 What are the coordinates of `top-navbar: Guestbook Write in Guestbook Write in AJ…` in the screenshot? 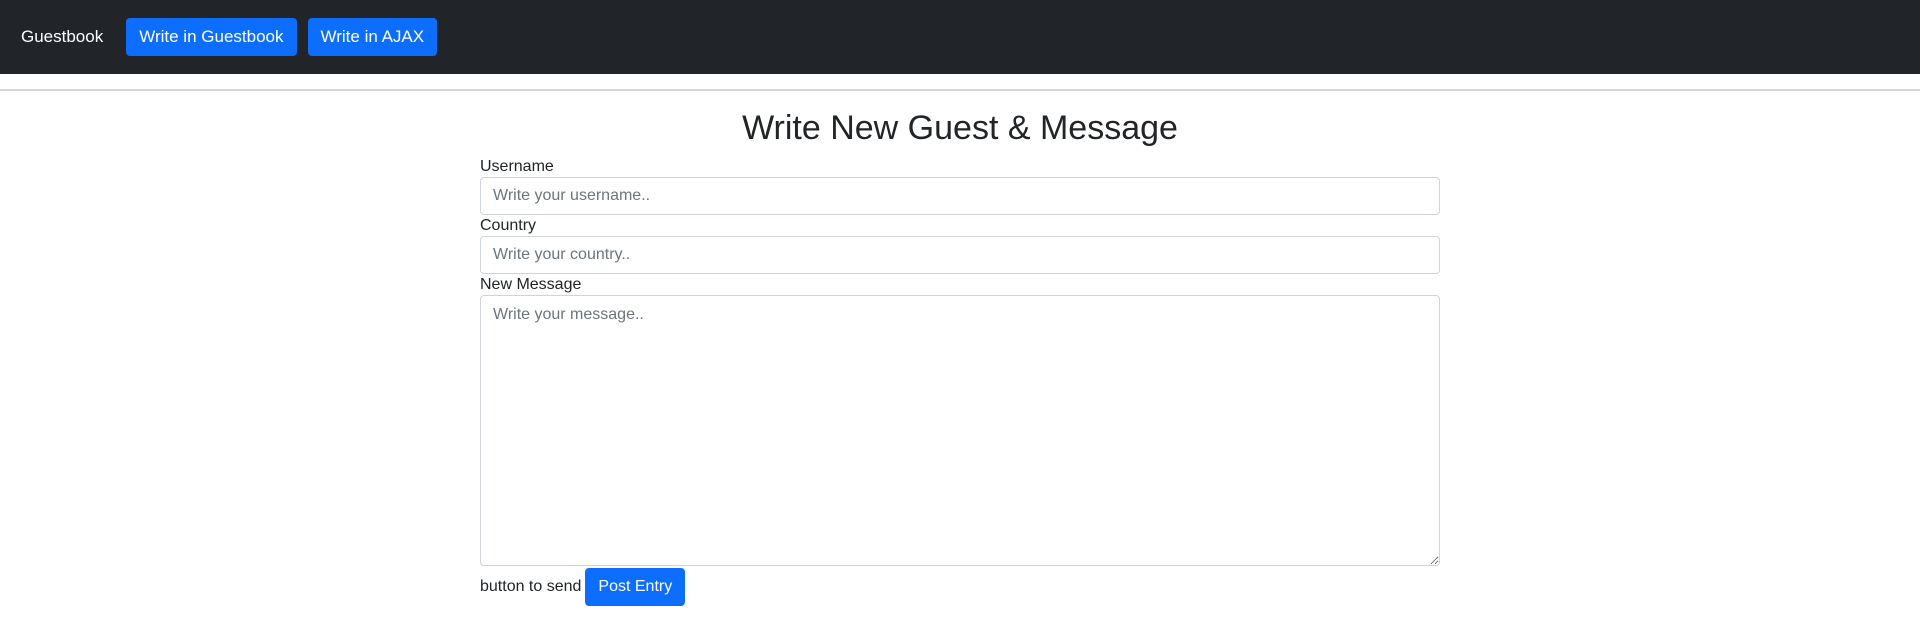 It's located at (960, 37).